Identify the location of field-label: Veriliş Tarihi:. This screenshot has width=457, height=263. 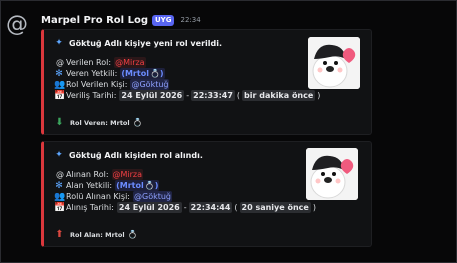
(91, 95).